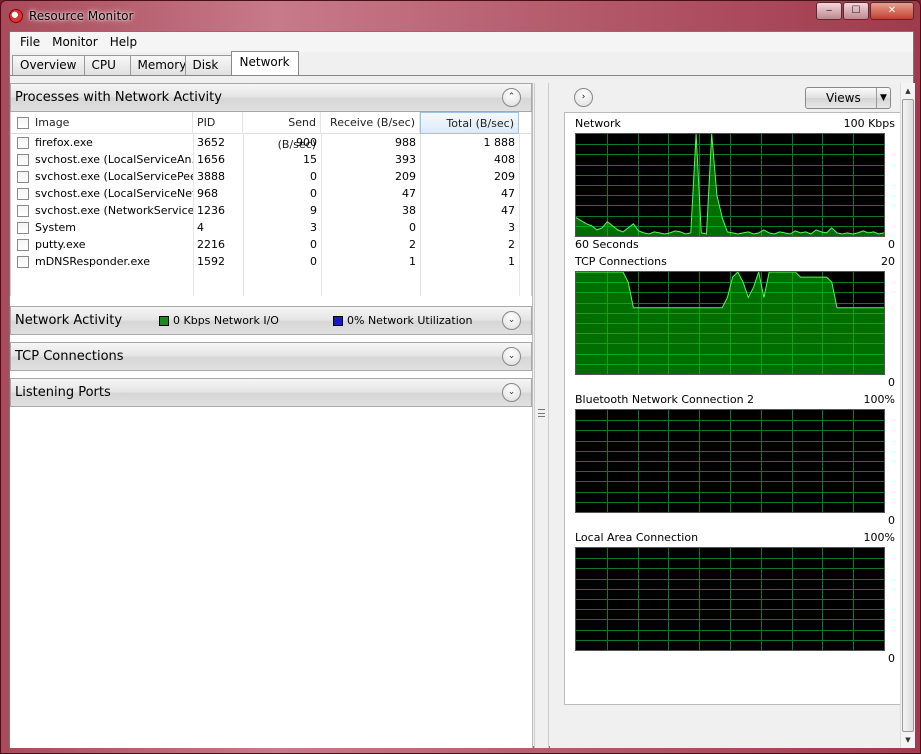  Describe the element at coordinates (908, 740) in the screenshot. I see `scroll-down-icon: ▼` at that location.